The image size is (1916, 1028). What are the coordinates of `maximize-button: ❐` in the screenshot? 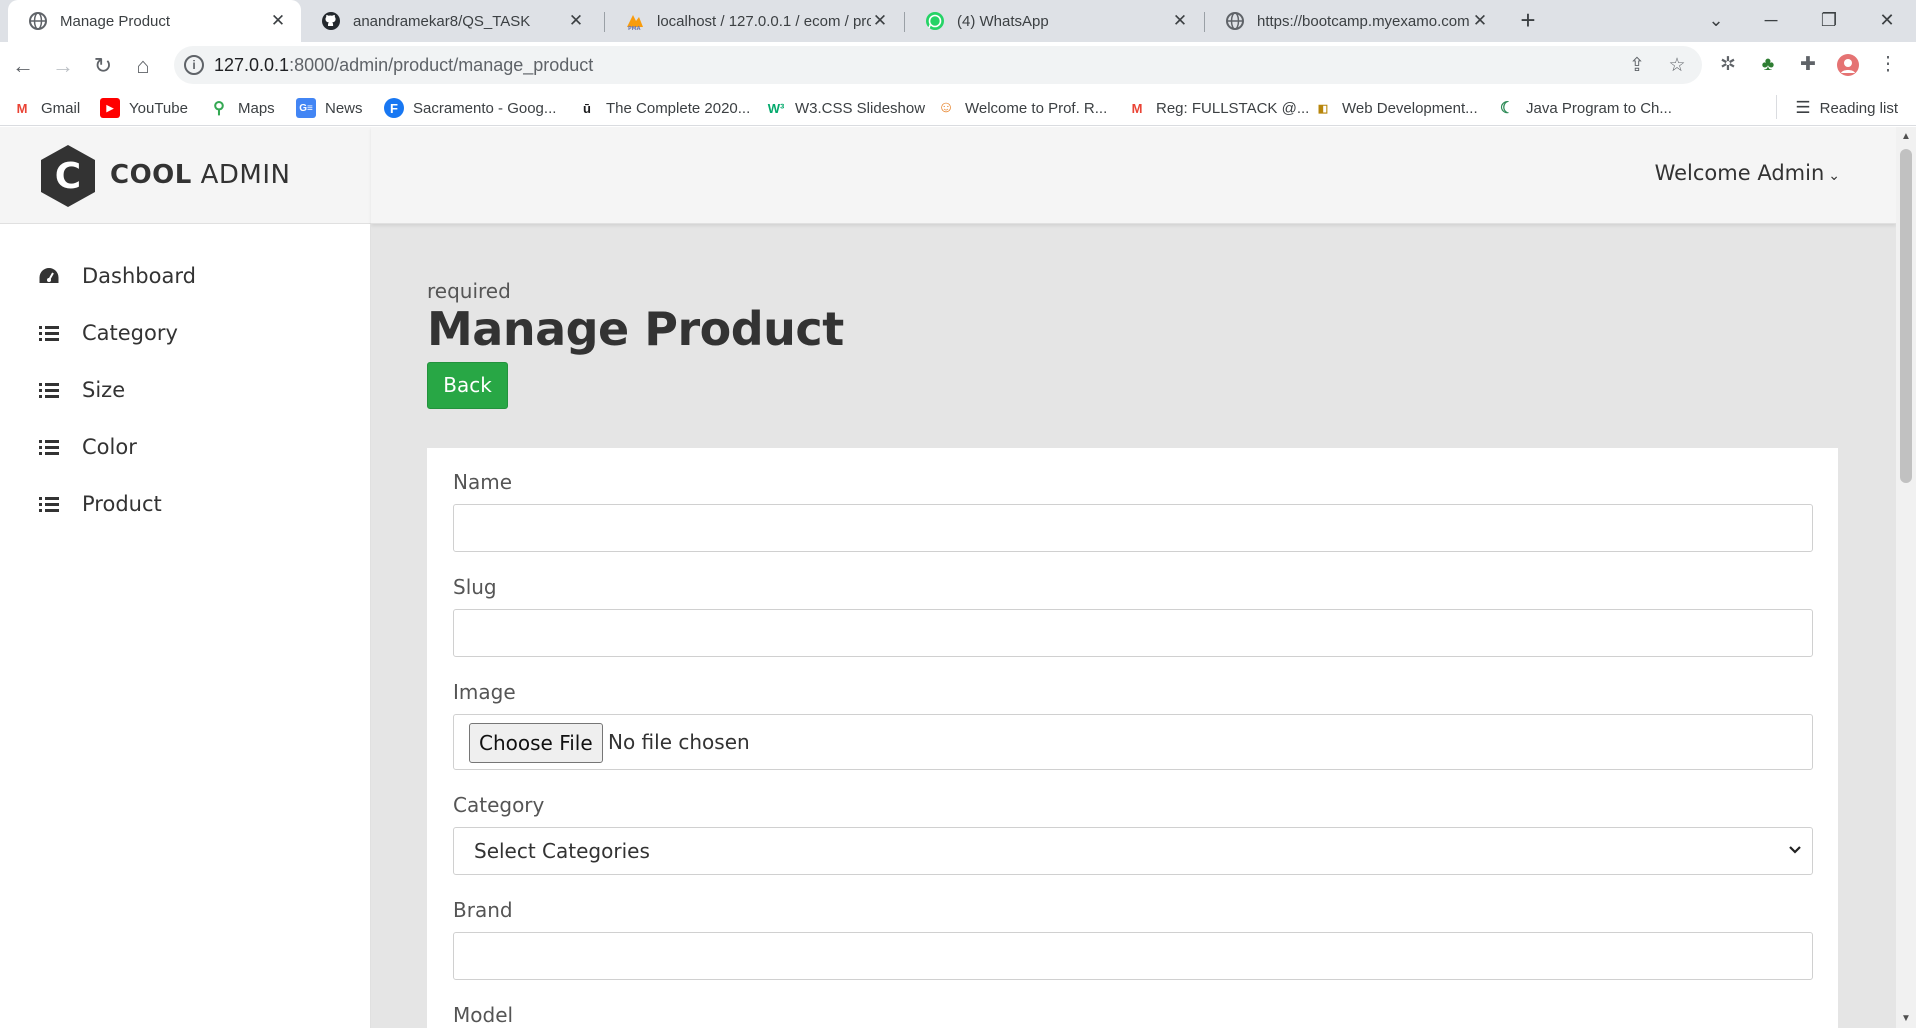 It's located at (1829, 21).